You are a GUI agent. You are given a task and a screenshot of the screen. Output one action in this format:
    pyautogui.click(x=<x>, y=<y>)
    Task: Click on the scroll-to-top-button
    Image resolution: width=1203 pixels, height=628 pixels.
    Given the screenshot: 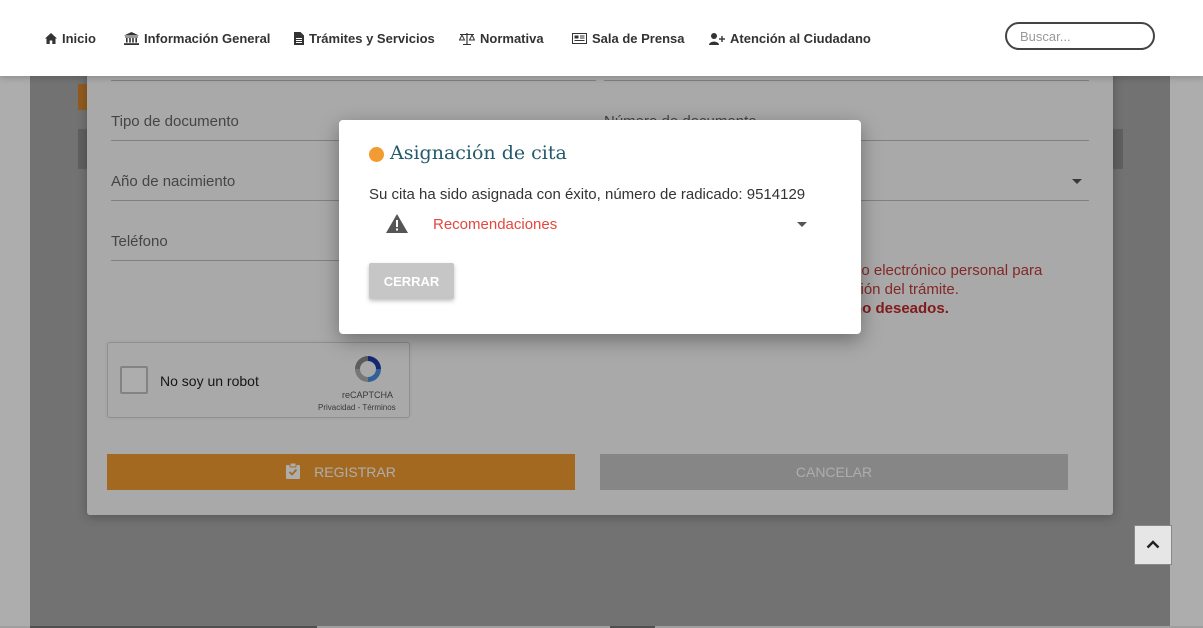 What is the action you would take?
    pyautogui.click(x=1153, y=545)
    